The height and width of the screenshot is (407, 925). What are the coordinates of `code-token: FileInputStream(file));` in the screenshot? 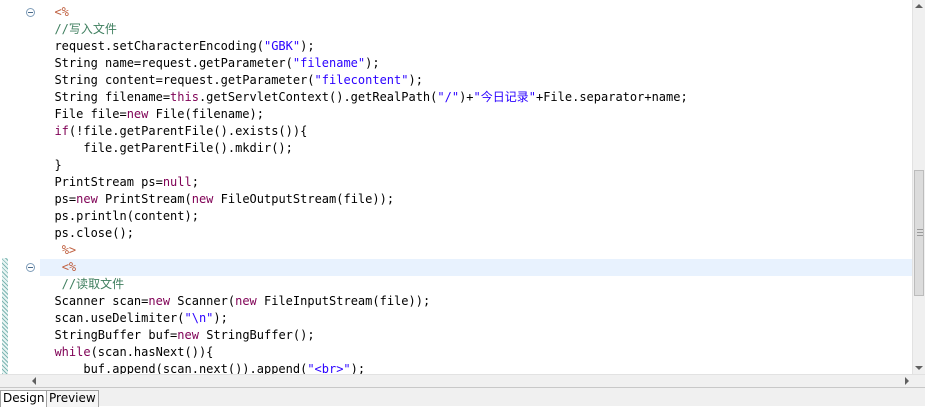 It's located at (343, 301).